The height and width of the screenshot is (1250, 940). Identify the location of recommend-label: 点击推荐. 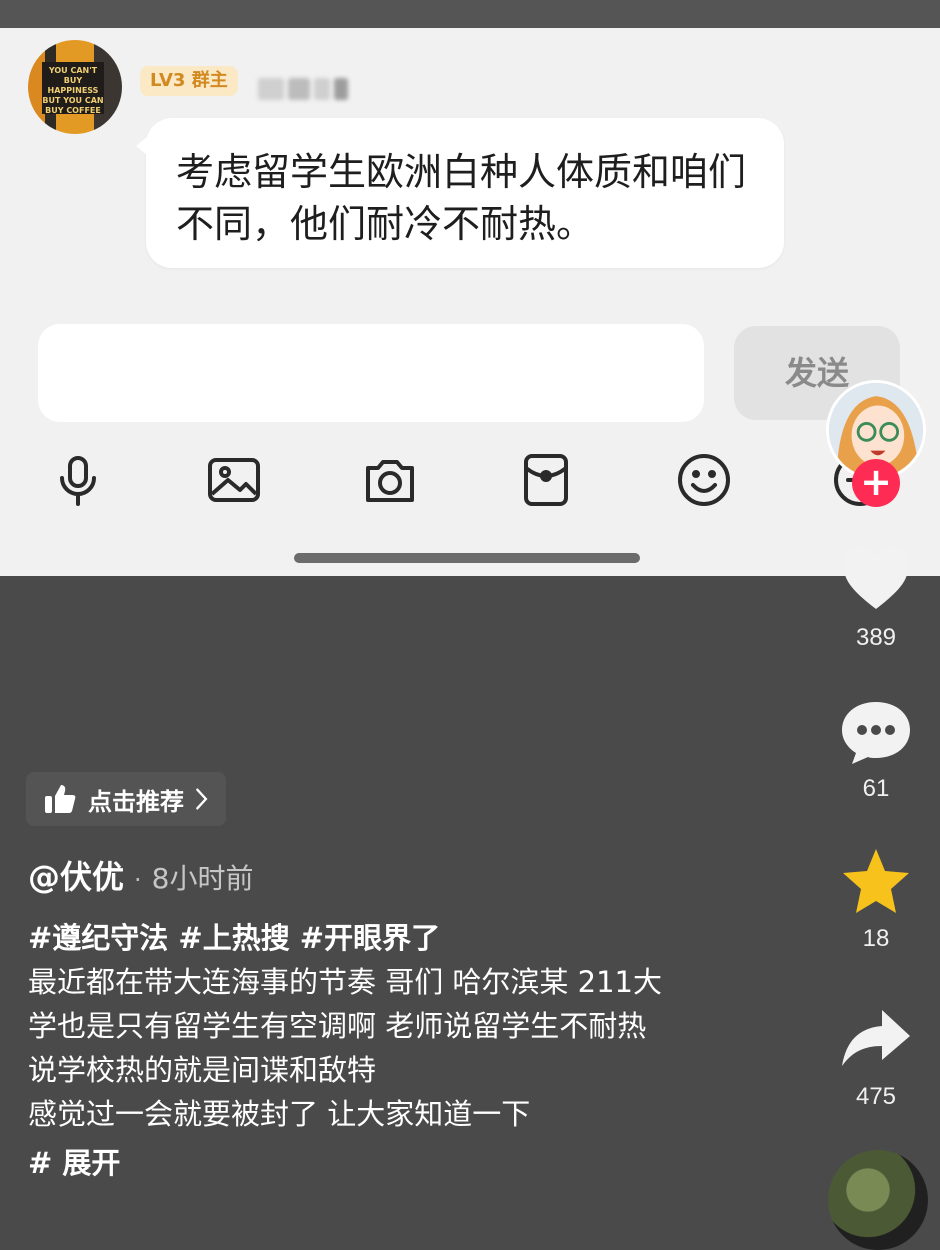
(136, 801).